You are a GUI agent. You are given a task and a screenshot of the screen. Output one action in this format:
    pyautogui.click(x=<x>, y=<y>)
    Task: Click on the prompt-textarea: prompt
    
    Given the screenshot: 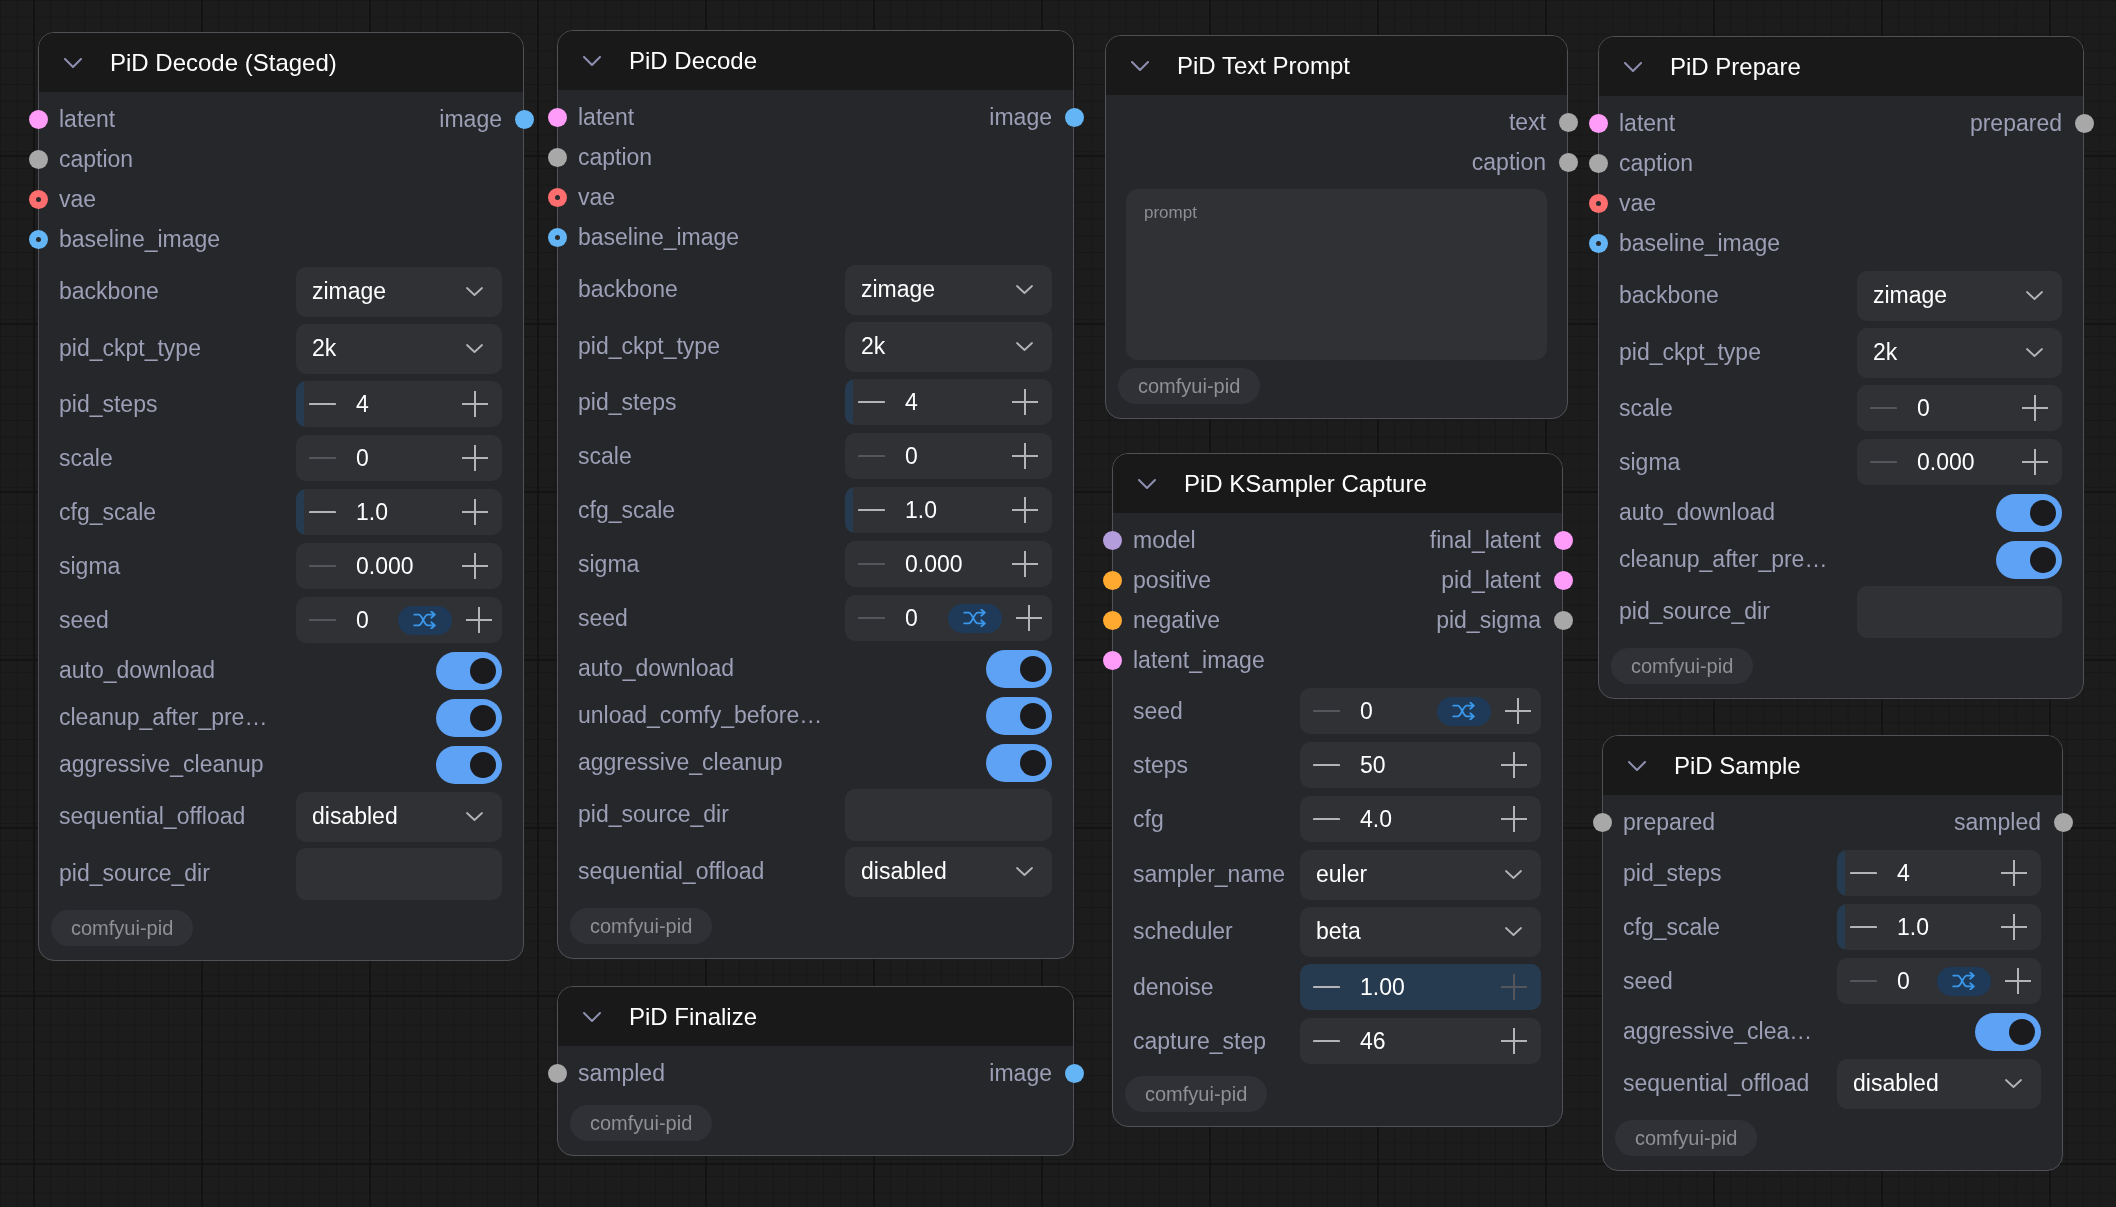 What is the action you would take?
    pyautogui.click(x=1336, y=274)
    